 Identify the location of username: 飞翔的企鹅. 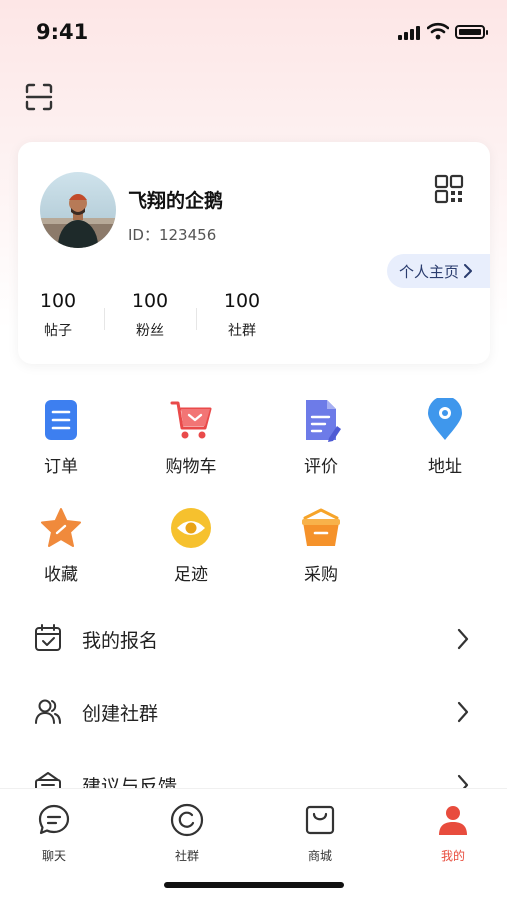
(176, 201).